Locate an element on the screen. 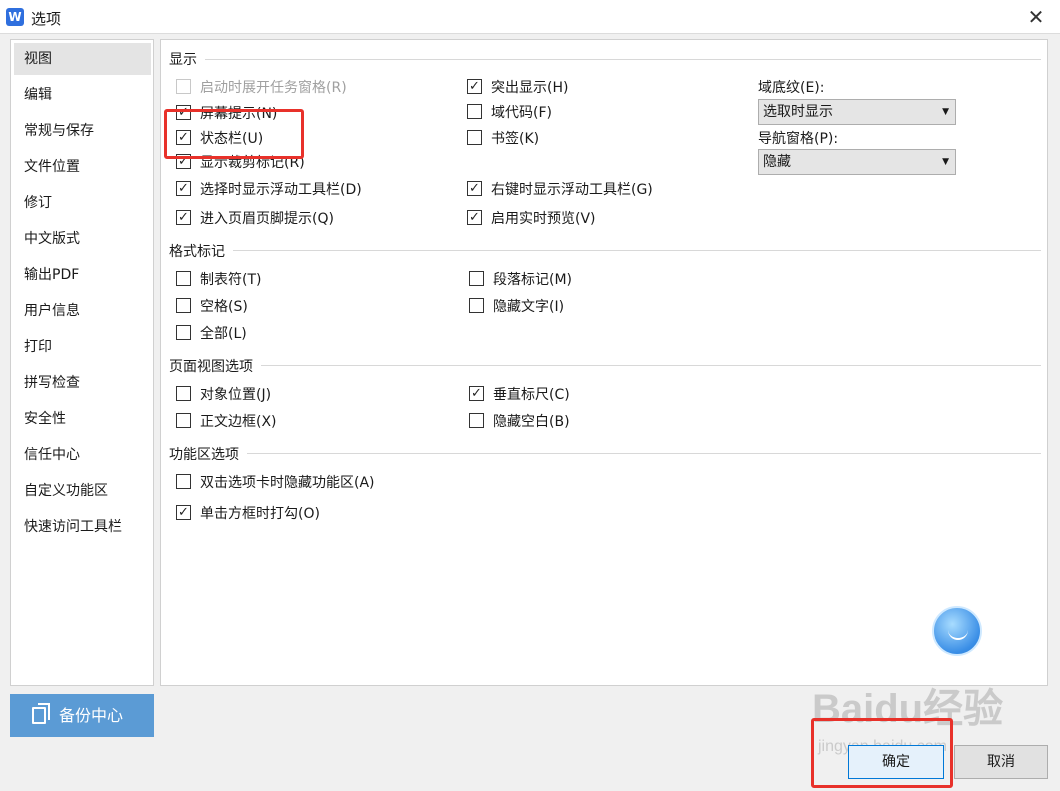  checkbox-label: 垂直标尺(C) is located at coordinates (531, 395).